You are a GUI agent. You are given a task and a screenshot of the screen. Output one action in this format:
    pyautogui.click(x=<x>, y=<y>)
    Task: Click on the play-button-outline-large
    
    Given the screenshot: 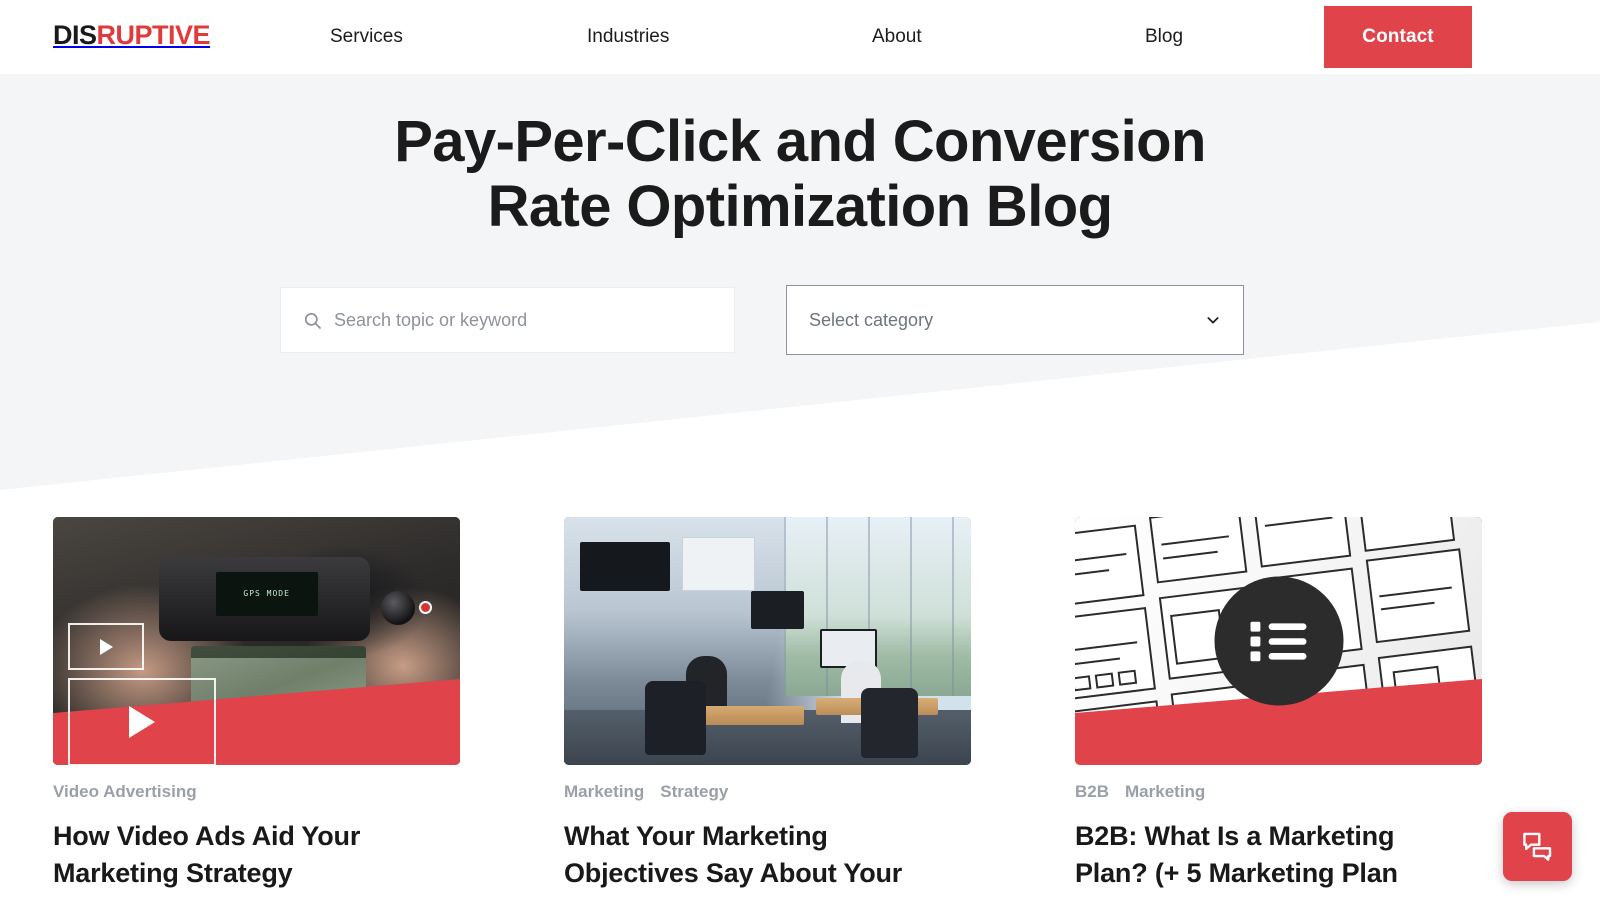 What is the action you would take?
    pyautogui.click(x=142, y=721)
    